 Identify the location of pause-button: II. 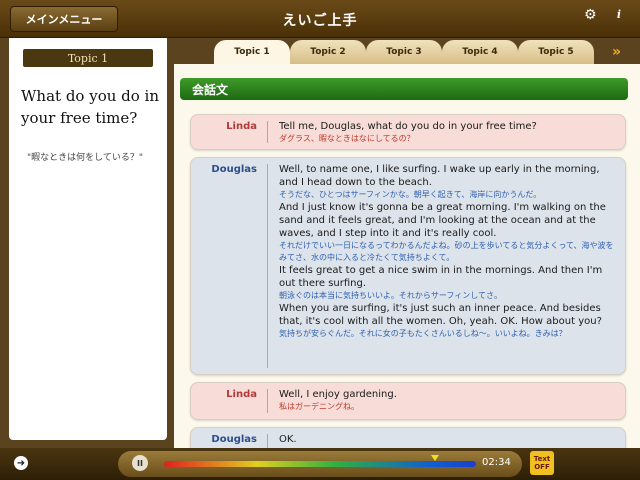
(140, 463).